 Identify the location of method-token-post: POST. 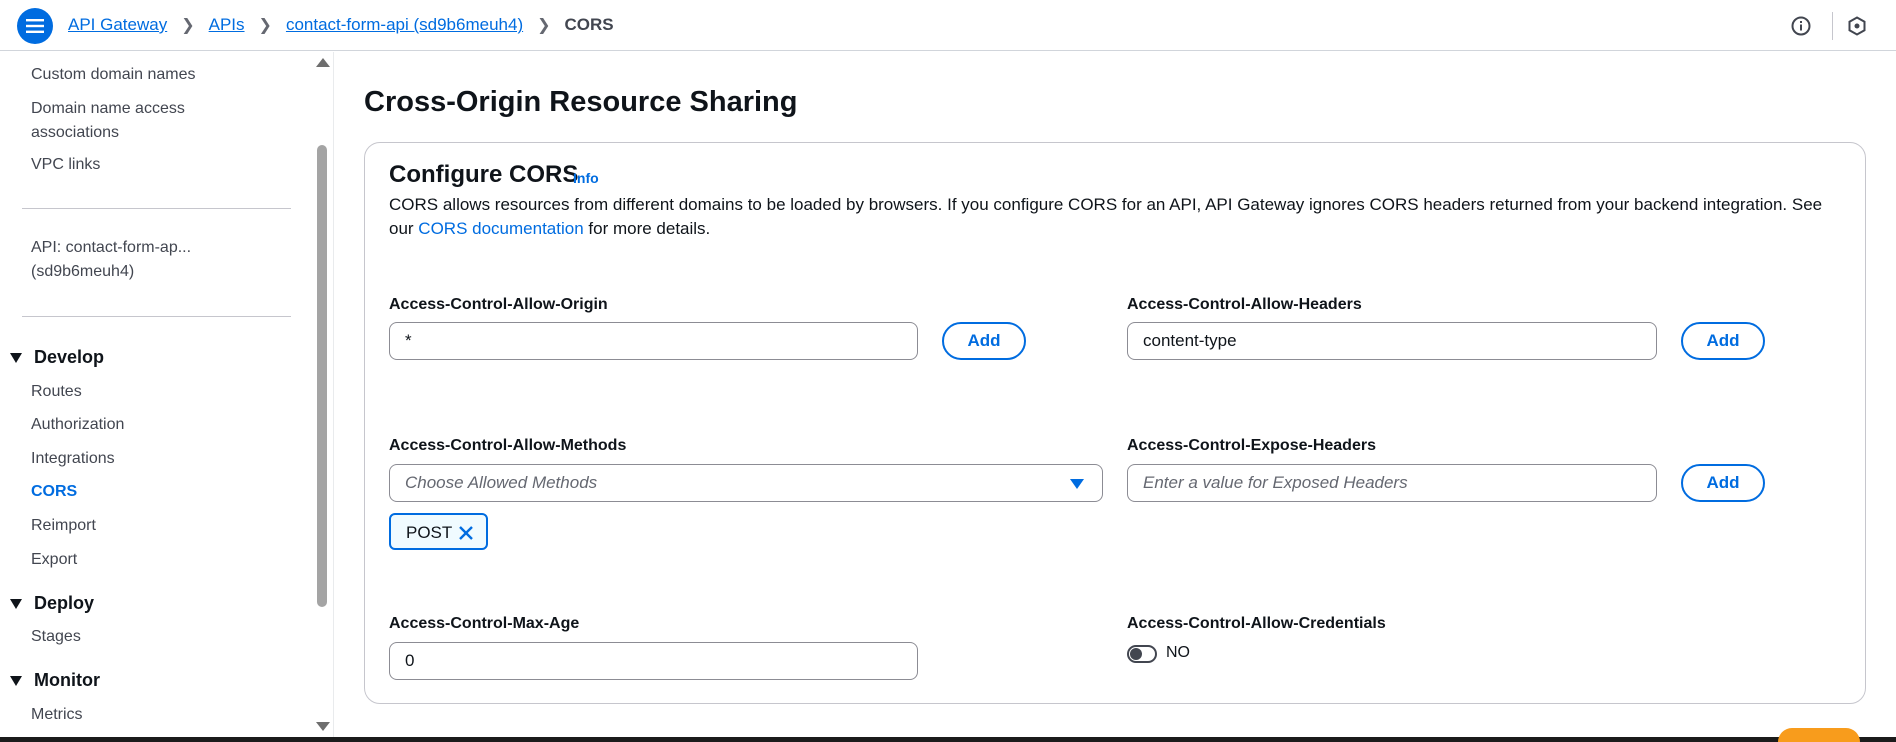
(438, 531).